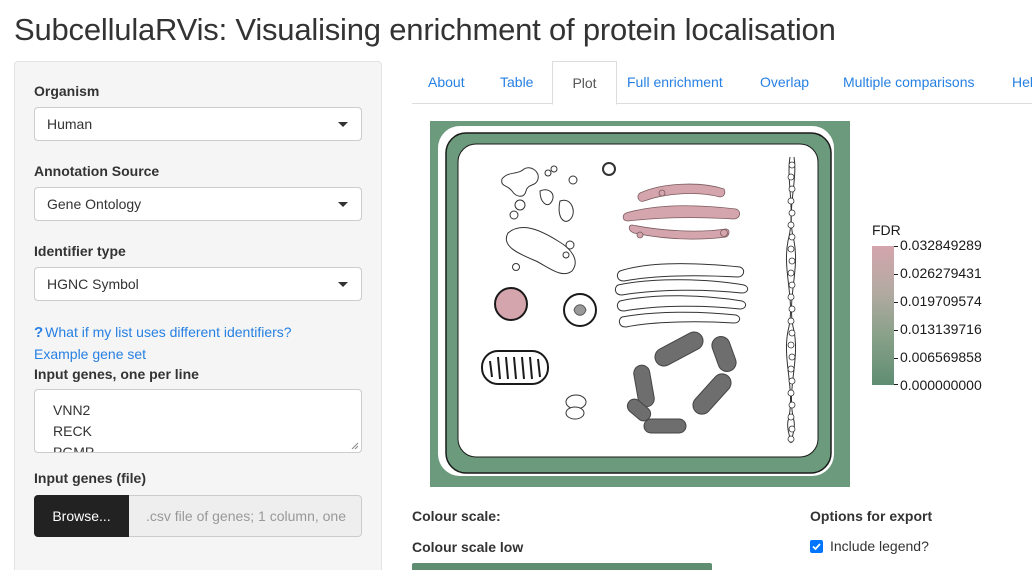 The width and height of the screenshot is (1032, 570). I want to click on annotation-source-select-value: Gene Ontology, so click(94, 204).